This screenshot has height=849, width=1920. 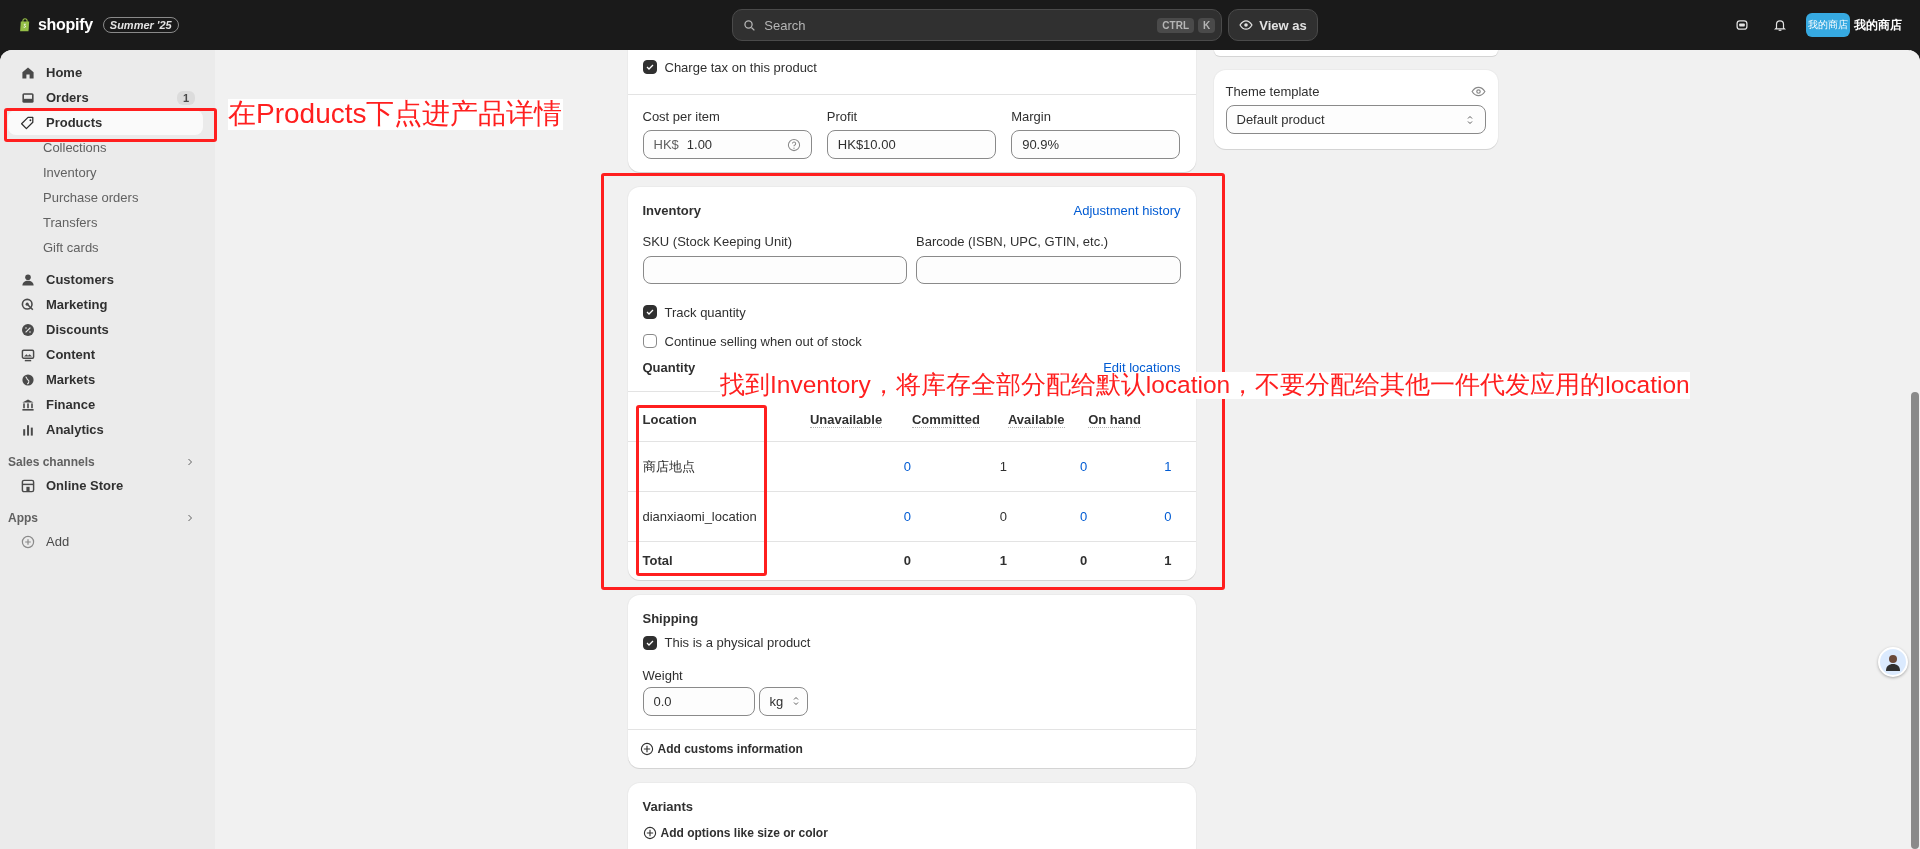 I want to click on add-options-link: Add options like size or color, so click(x=911, y=832).